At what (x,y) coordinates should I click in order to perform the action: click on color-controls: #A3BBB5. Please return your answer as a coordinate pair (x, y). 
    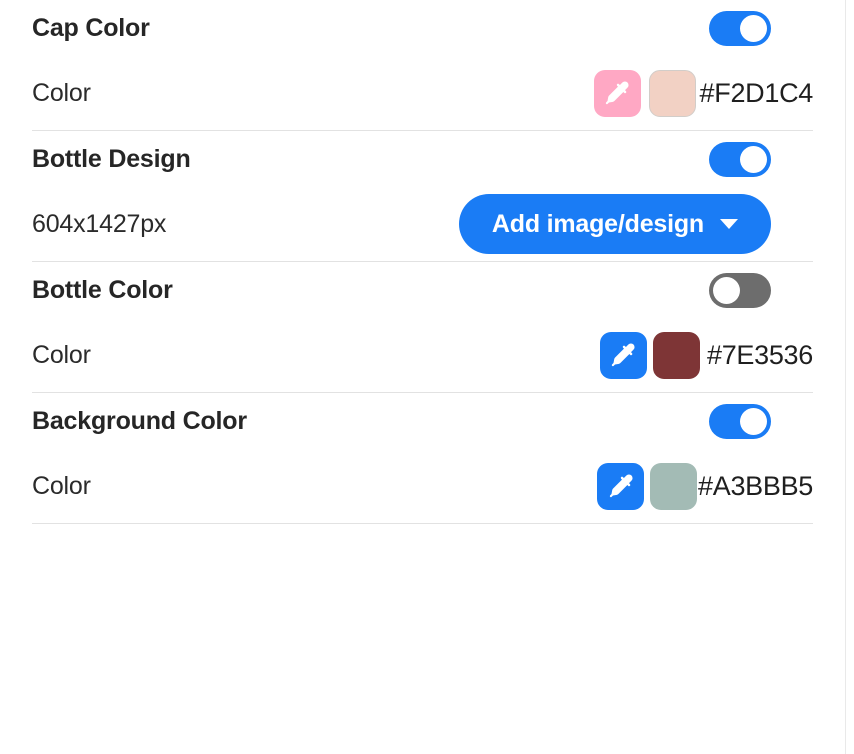
    Looking at the image, I should click on (705, 486).